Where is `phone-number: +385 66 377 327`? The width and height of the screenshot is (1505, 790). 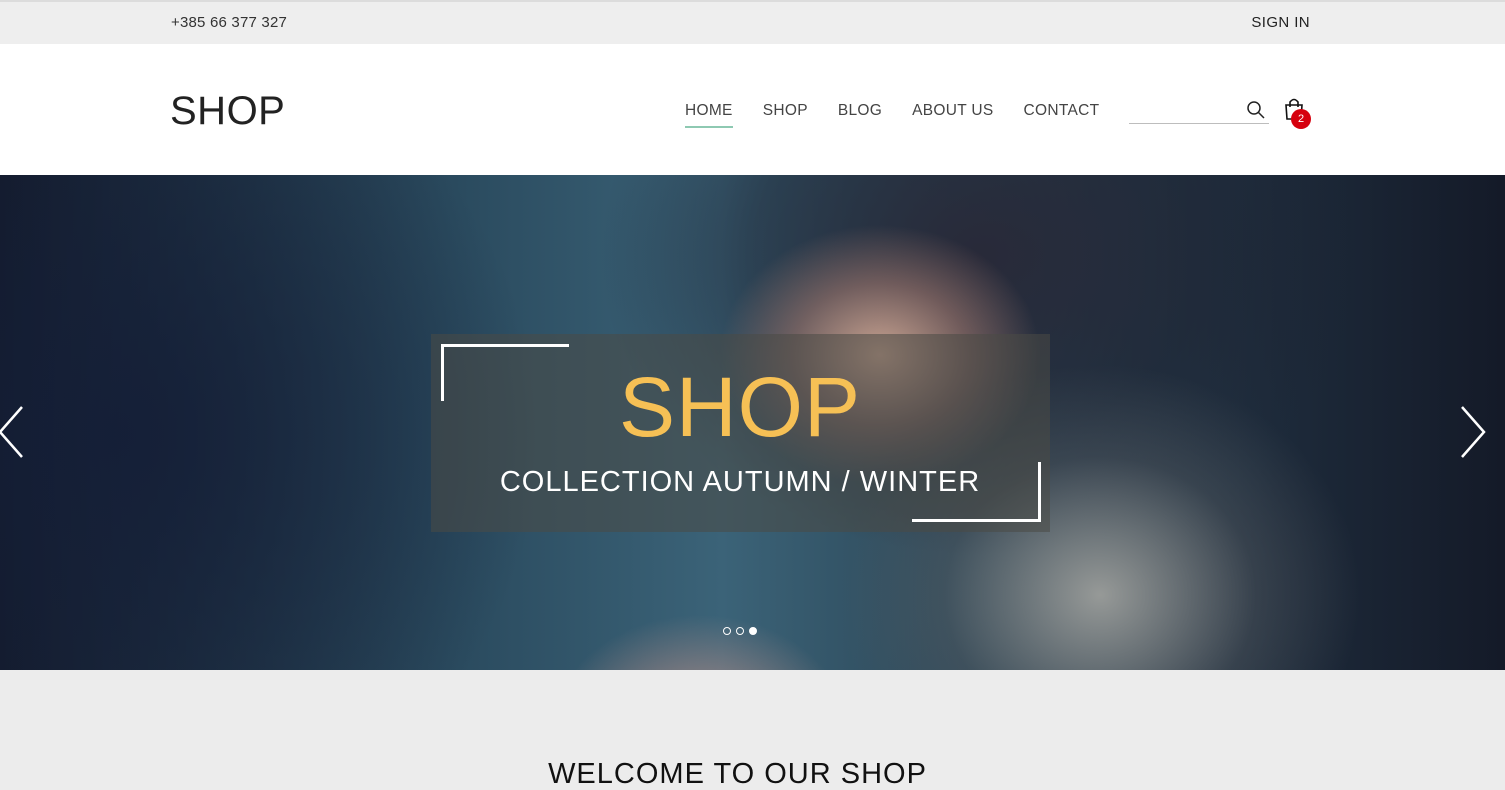
phone-number: +385 66 377 327 is located at coordinates (229, 22).